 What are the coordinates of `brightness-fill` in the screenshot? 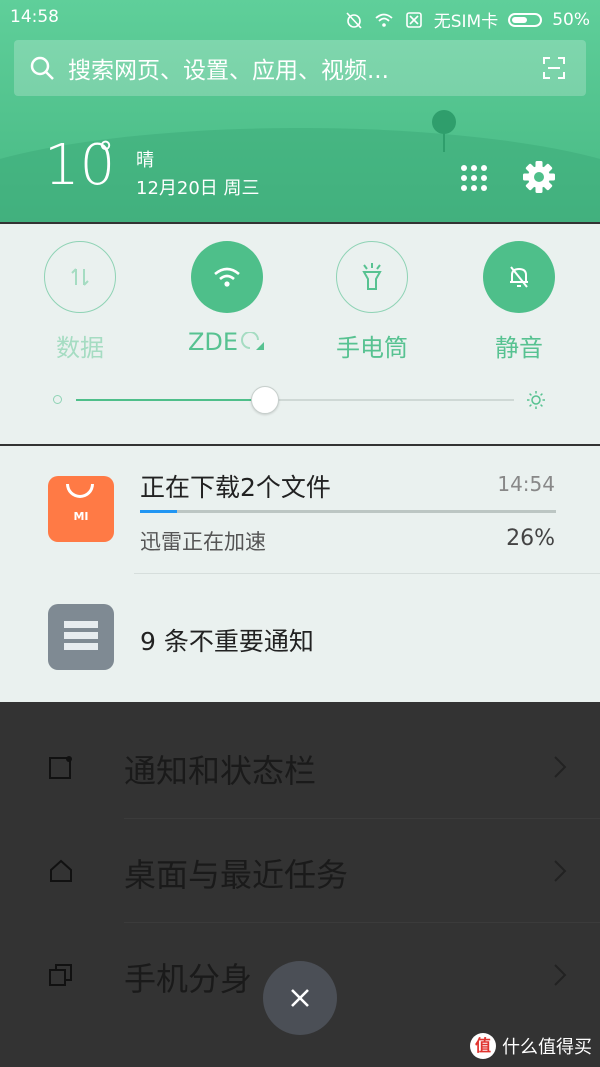 It's located at (170, 400).